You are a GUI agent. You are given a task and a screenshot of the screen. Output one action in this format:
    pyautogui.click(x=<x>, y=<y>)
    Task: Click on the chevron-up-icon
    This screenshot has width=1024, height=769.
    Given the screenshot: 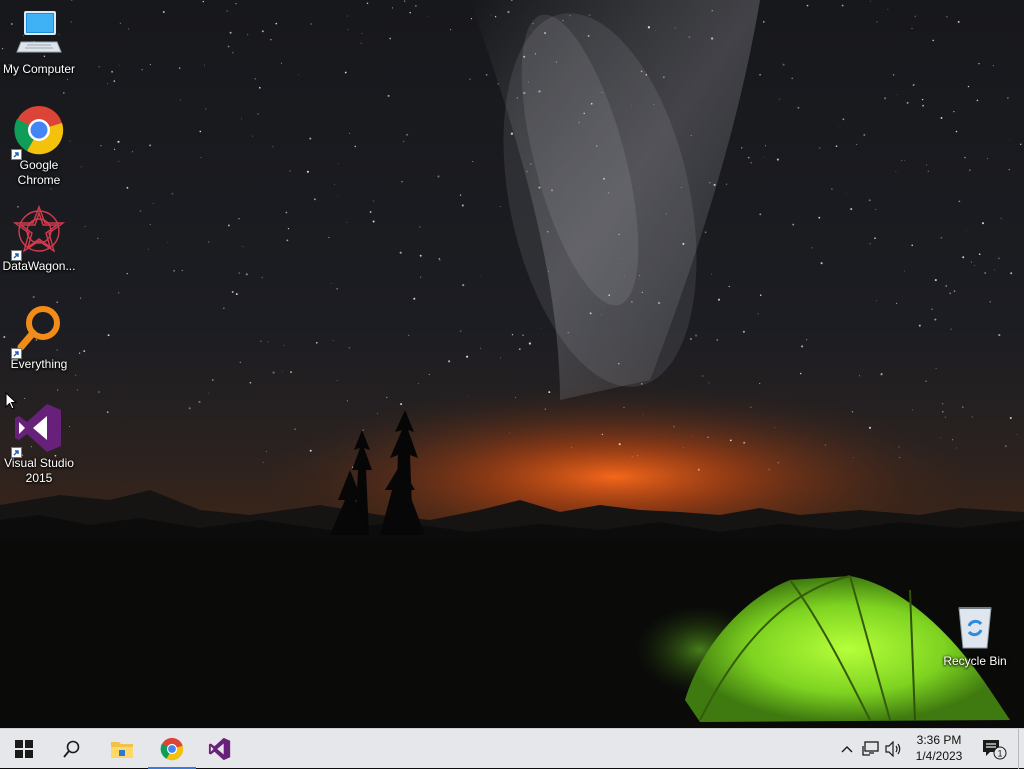 What is the action you would take?
    pyautogui.click(x=847, y=749)
    